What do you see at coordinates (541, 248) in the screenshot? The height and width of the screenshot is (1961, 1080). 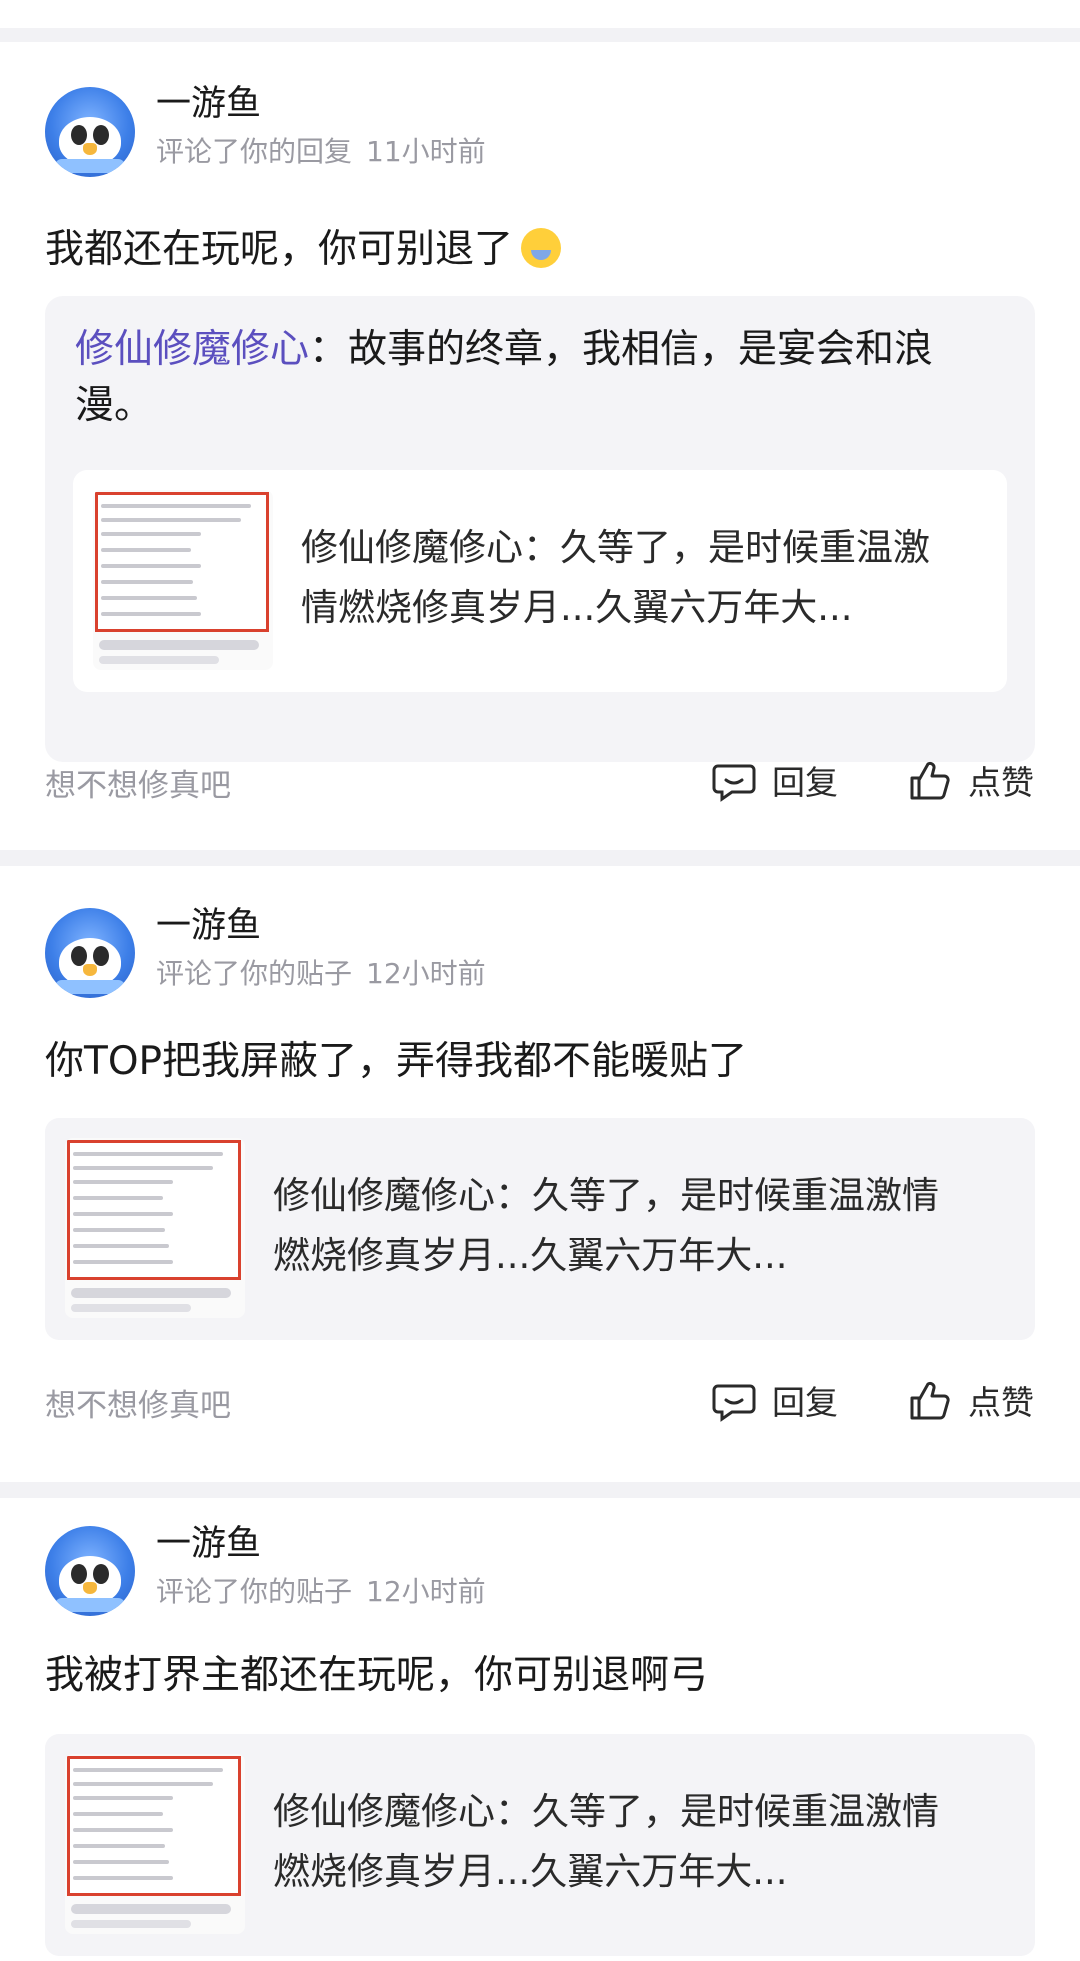 I see `yawning-face-emoji-icon` at bounding box center [541, 248].